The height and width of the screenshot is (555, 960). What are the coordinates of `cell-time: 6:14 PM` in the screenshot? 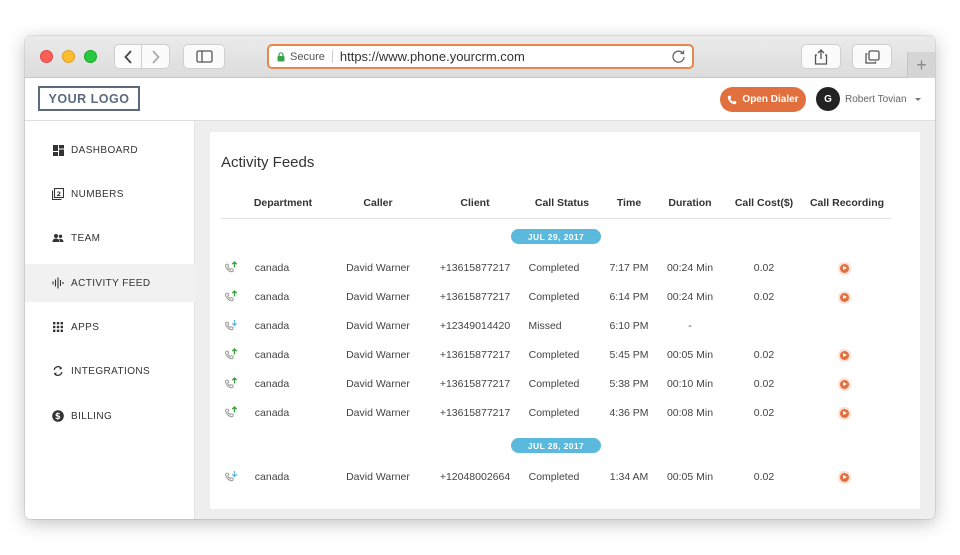 It's located at (629, 297).